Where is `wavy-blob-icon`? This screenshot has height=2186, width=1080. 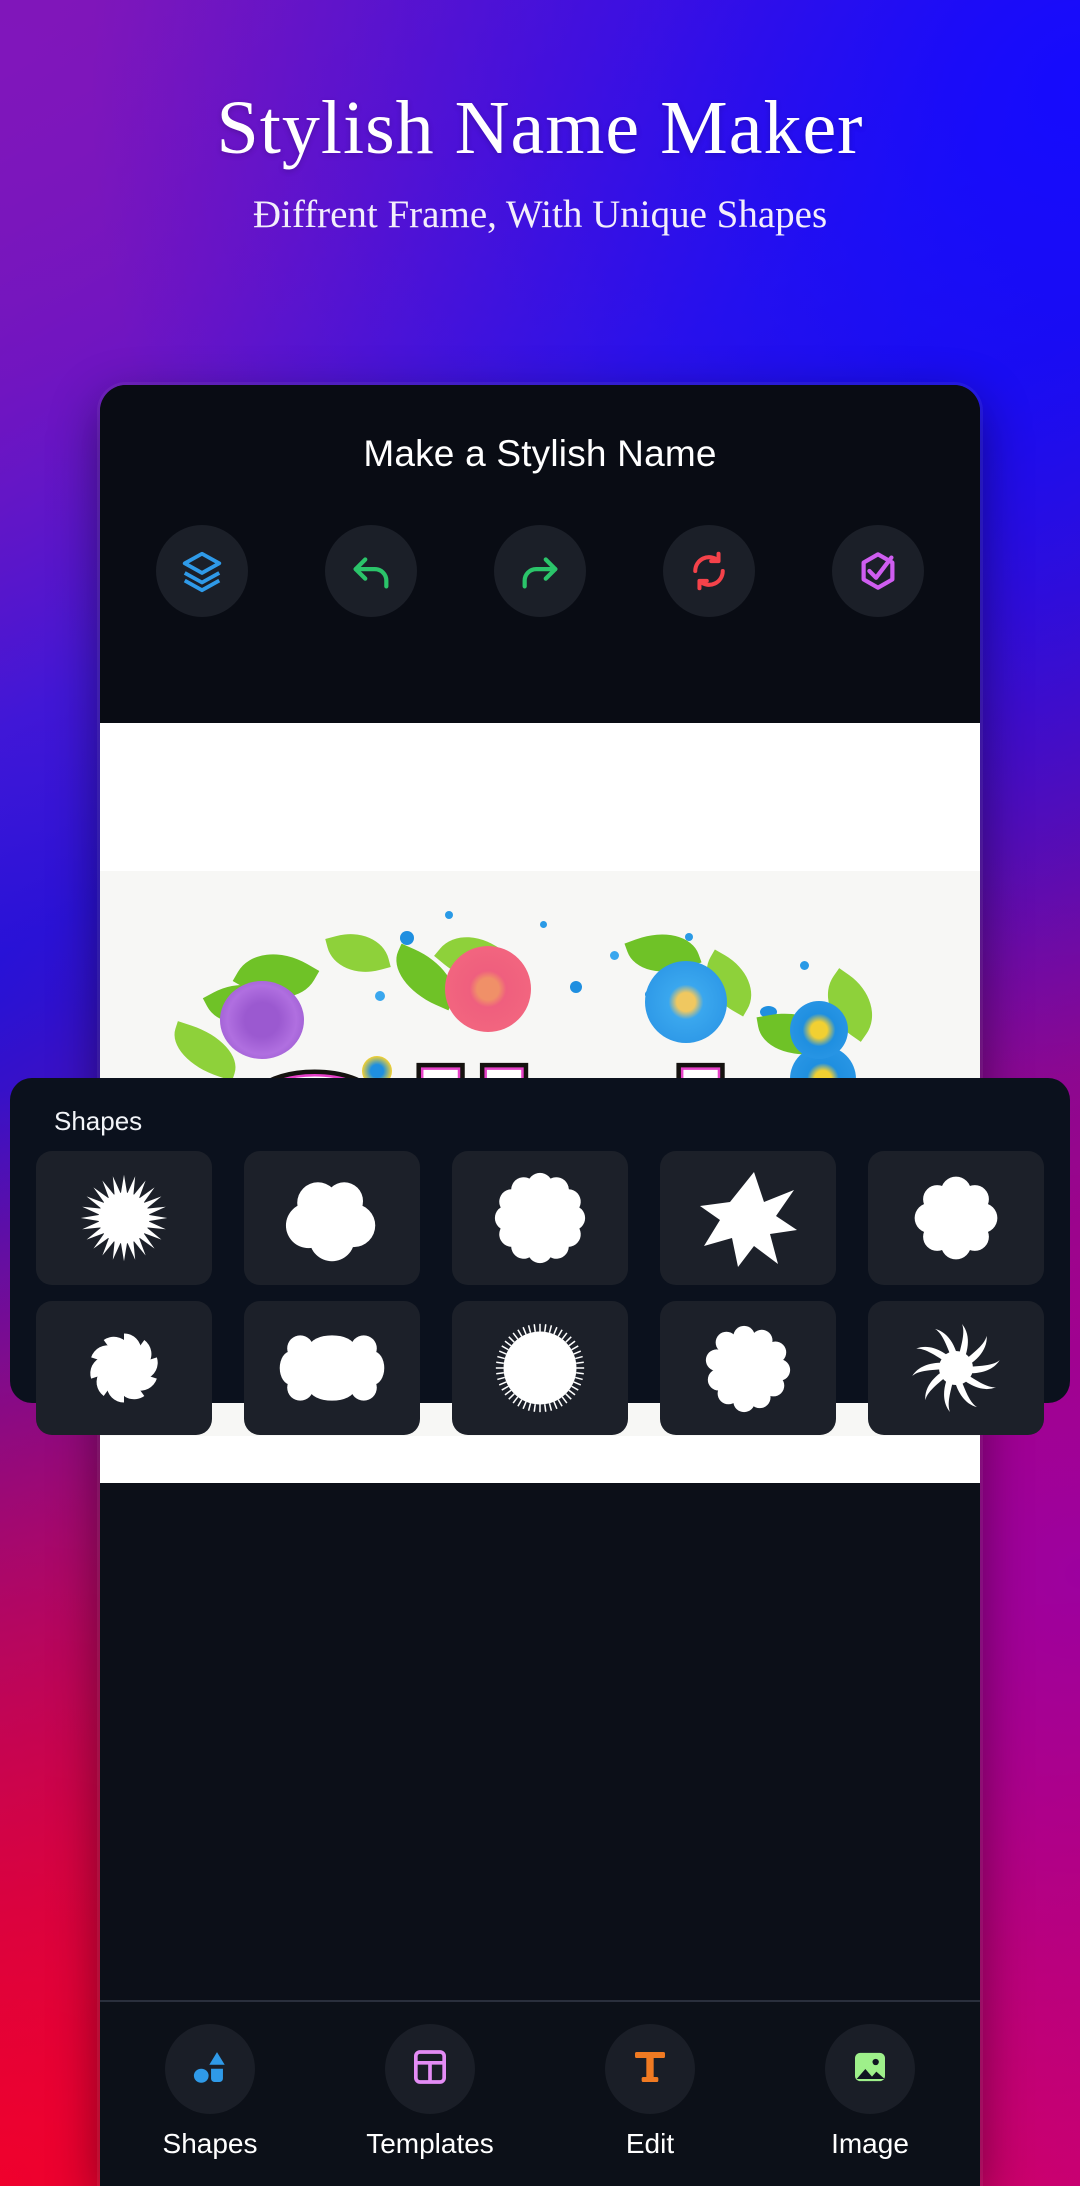
wavy-blob-icon is located at coordinates (748, 1368).